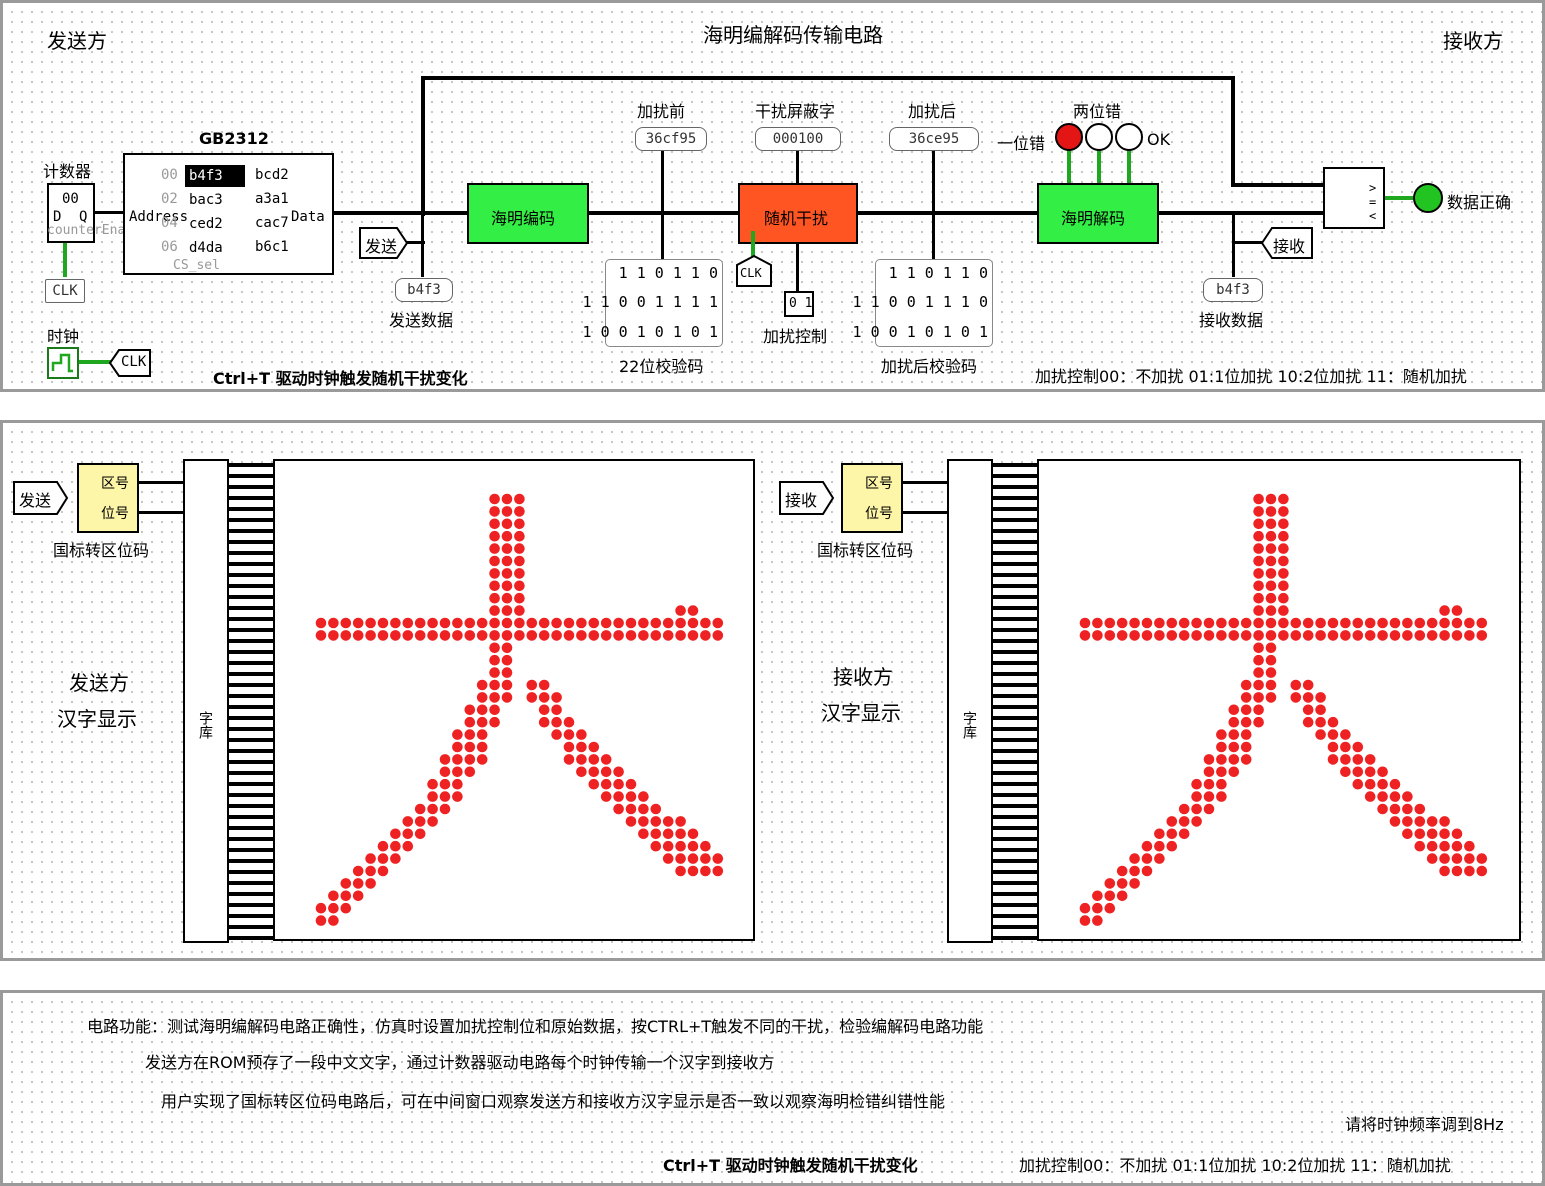  What do you see at coordinates (795, 111) in the screenshot?
I see `mask-label: 干扰屏蔽字` at bounding box center [795, 111].